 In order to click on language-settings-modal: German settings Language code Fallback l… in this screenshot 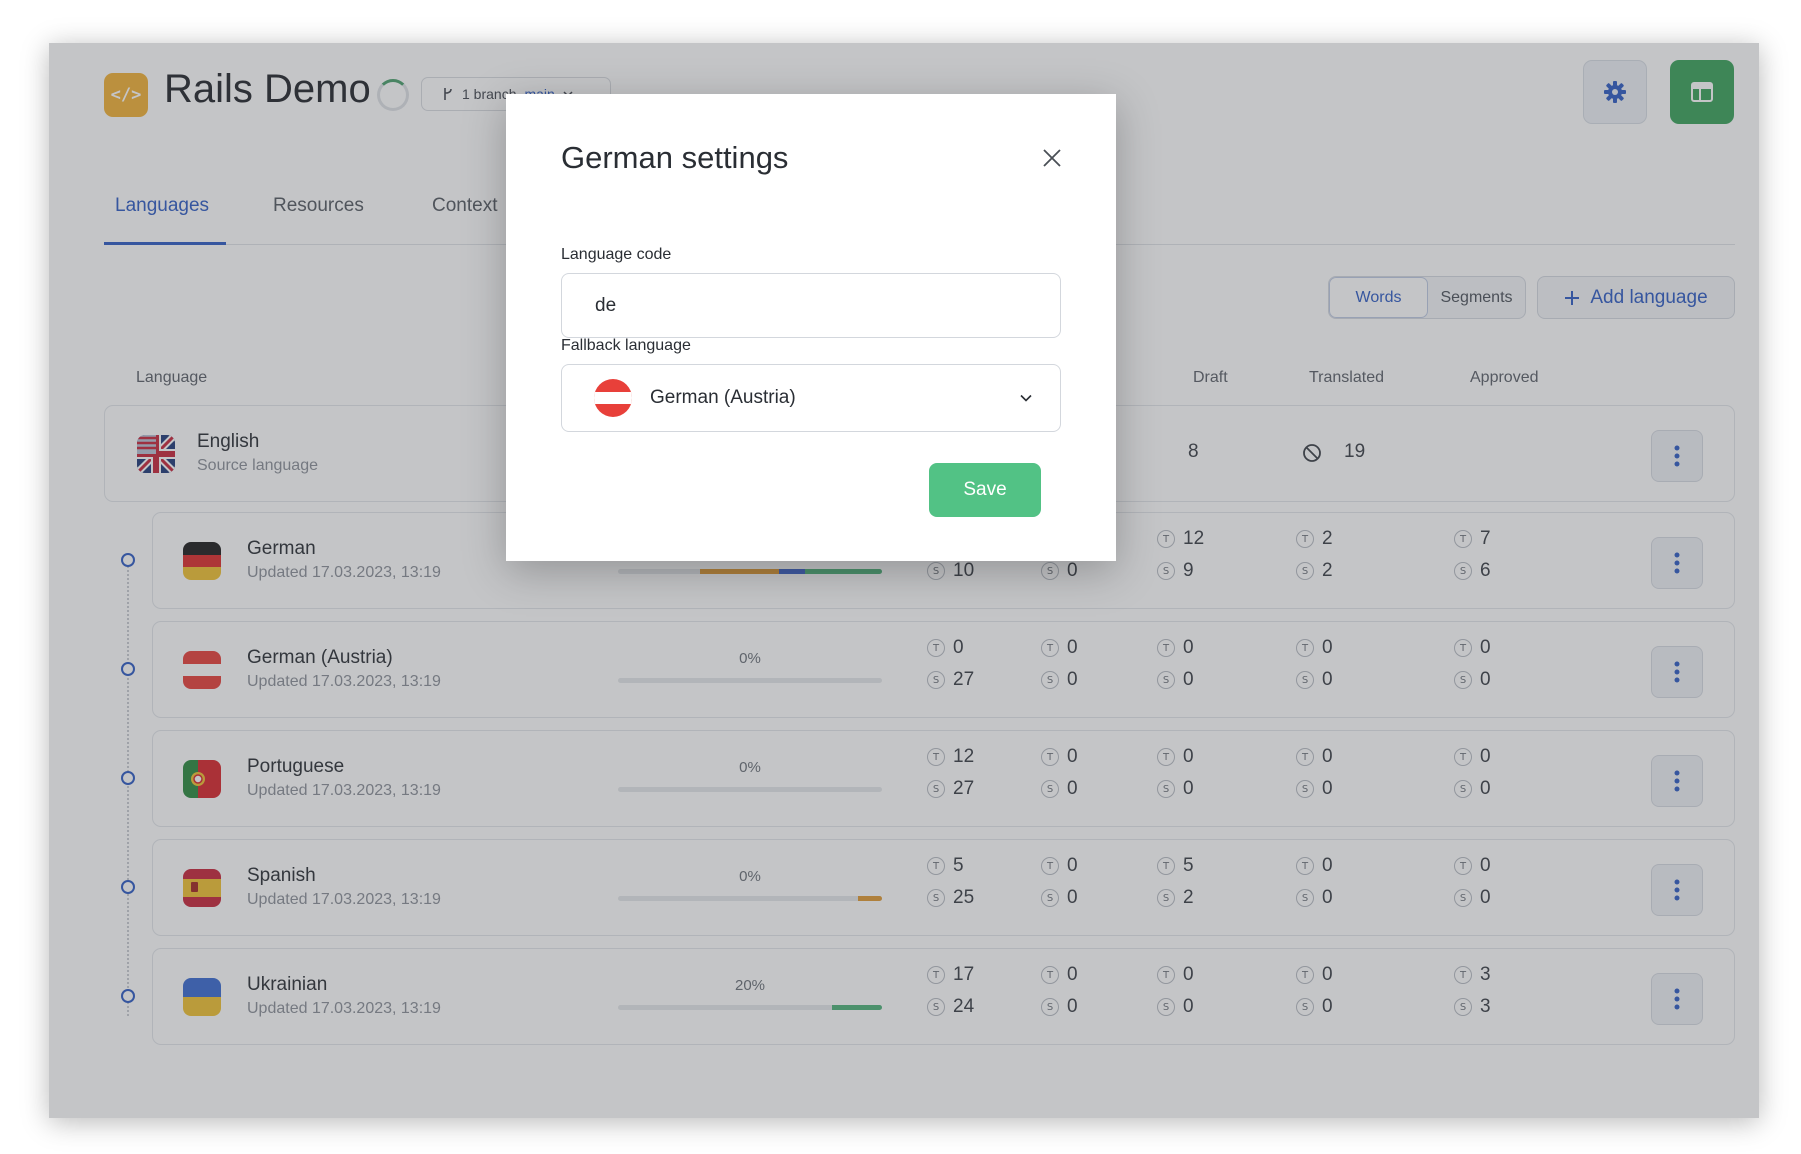, I will do `click(811, 327)`.